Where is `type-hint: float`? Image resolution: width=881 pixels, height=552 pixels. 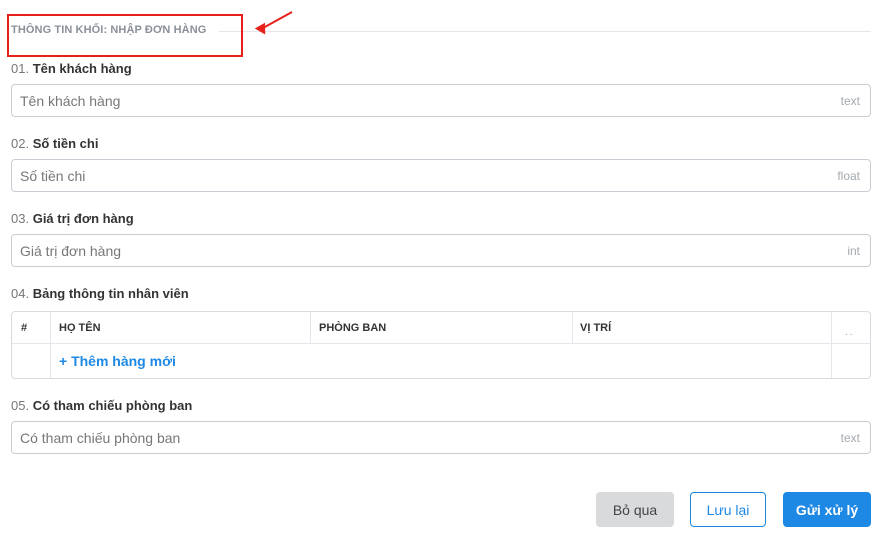
type-hint: float is located at coordinates (848, 176).